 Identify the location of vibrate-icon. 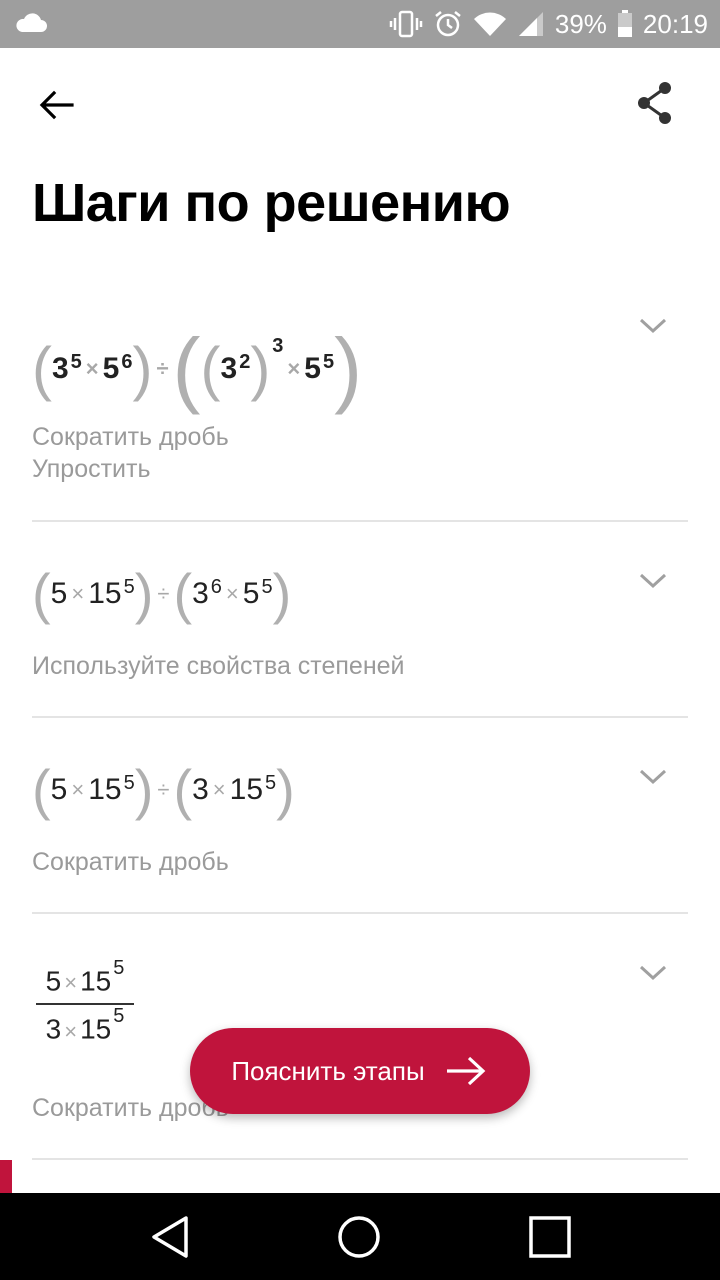
(406, 24).